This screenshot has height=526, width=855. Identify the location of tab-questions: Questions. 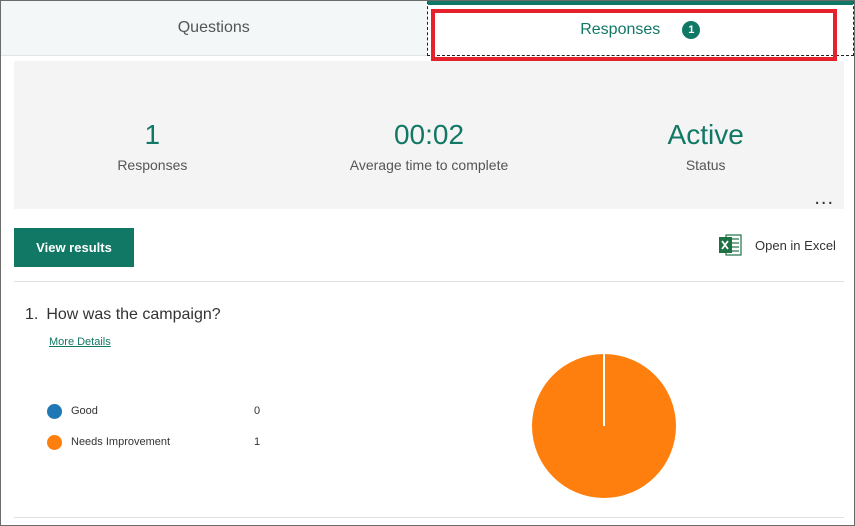
(214, 28).